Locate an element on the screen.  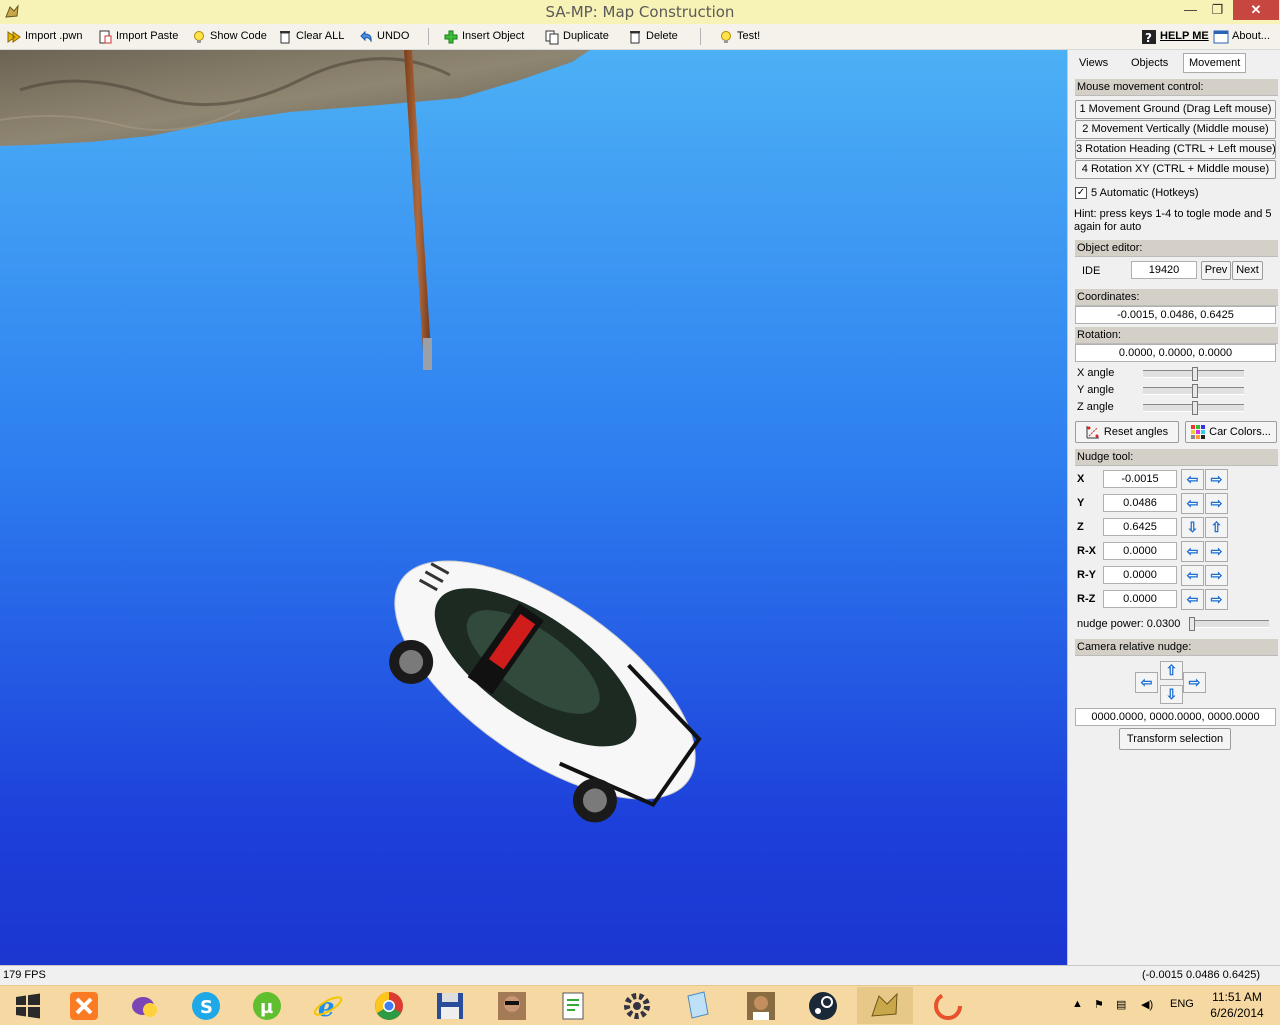
taskbar-xampp is located at coordinates (84, 1005).